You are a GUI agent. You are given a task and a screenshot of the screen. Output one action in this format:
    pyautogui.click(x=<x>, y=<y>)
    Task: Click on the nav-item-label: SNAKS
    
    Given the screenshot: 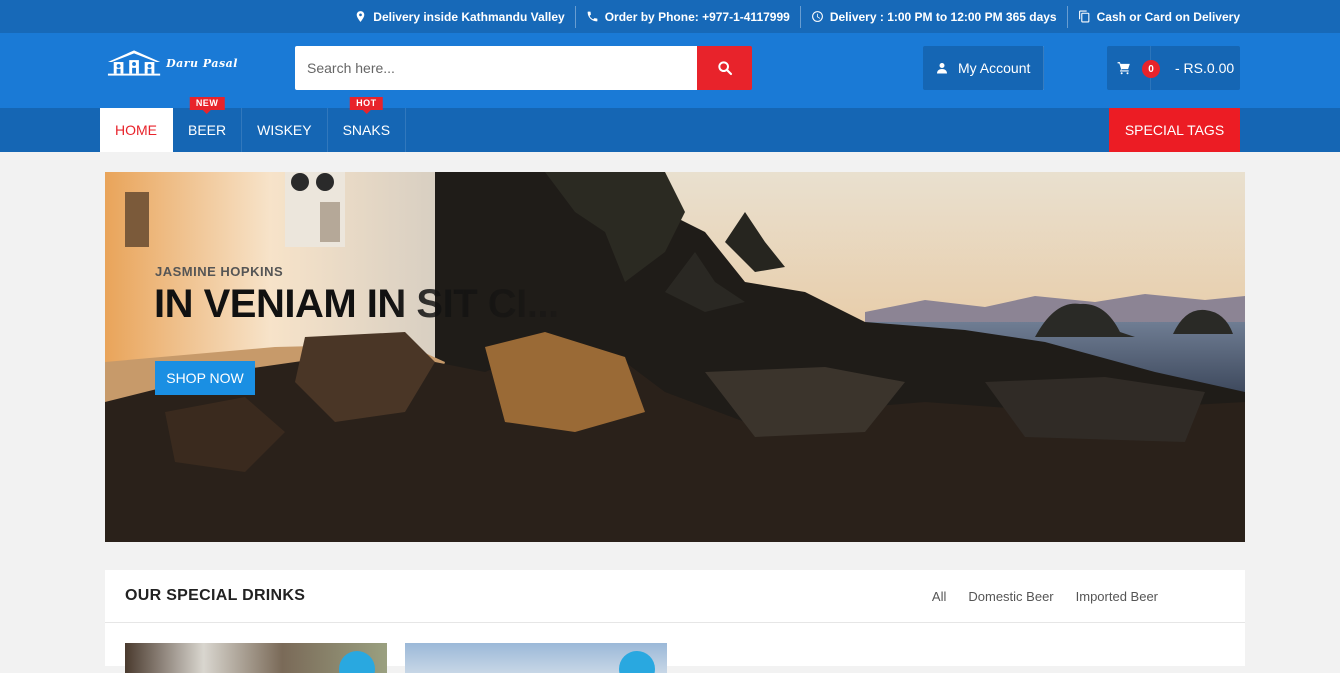 What is the action you would take?
    pyautogui.click(x=366, y=130)
    